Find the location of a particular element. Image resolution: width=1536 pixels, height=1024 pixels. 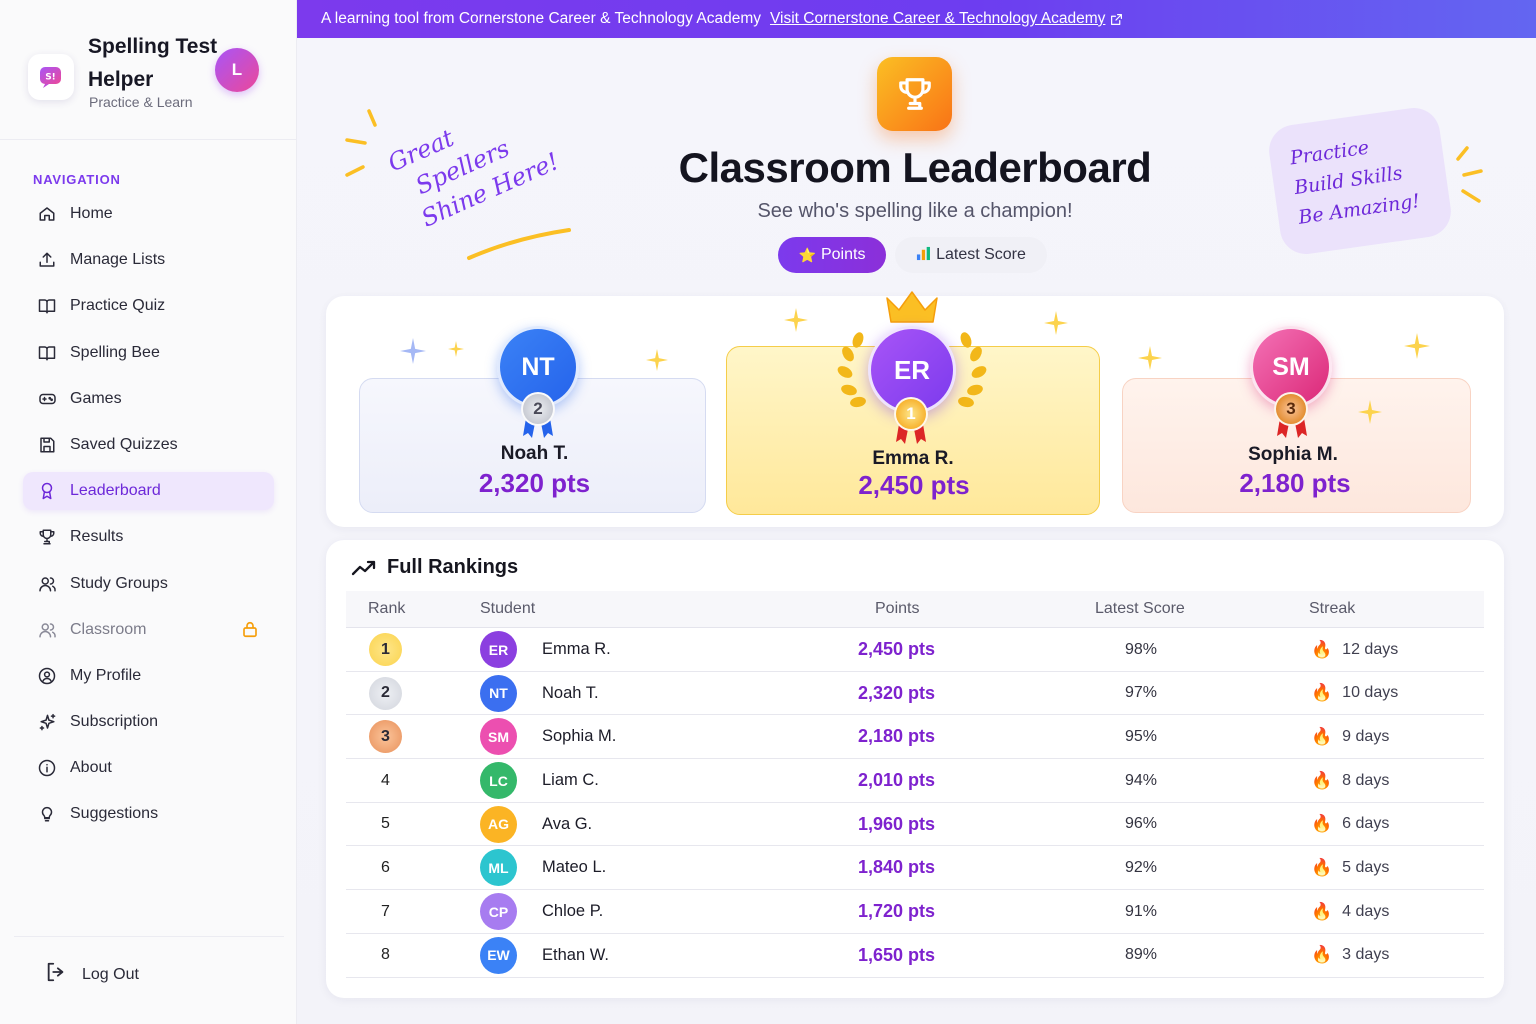

logout-button: Log Out is located at coordinates (92, 974).